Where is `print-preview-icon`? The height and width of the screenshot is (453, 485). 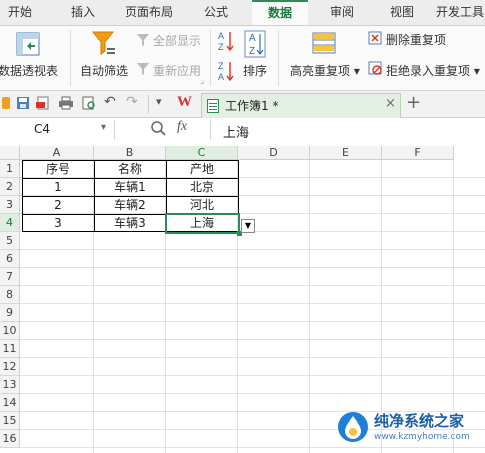 print-preview-icon is located at coordinates (89, 103).